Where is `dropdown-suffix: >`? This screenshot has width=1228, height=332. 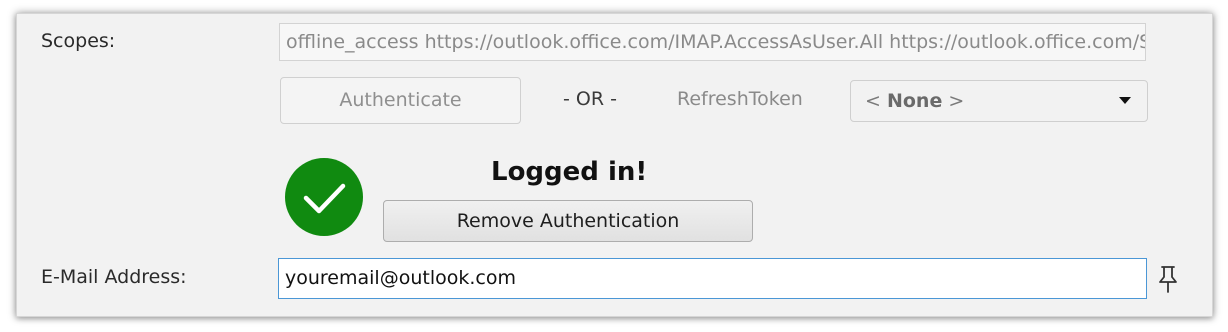
dropdown-suffix: > is located at coordinates (953, 101).